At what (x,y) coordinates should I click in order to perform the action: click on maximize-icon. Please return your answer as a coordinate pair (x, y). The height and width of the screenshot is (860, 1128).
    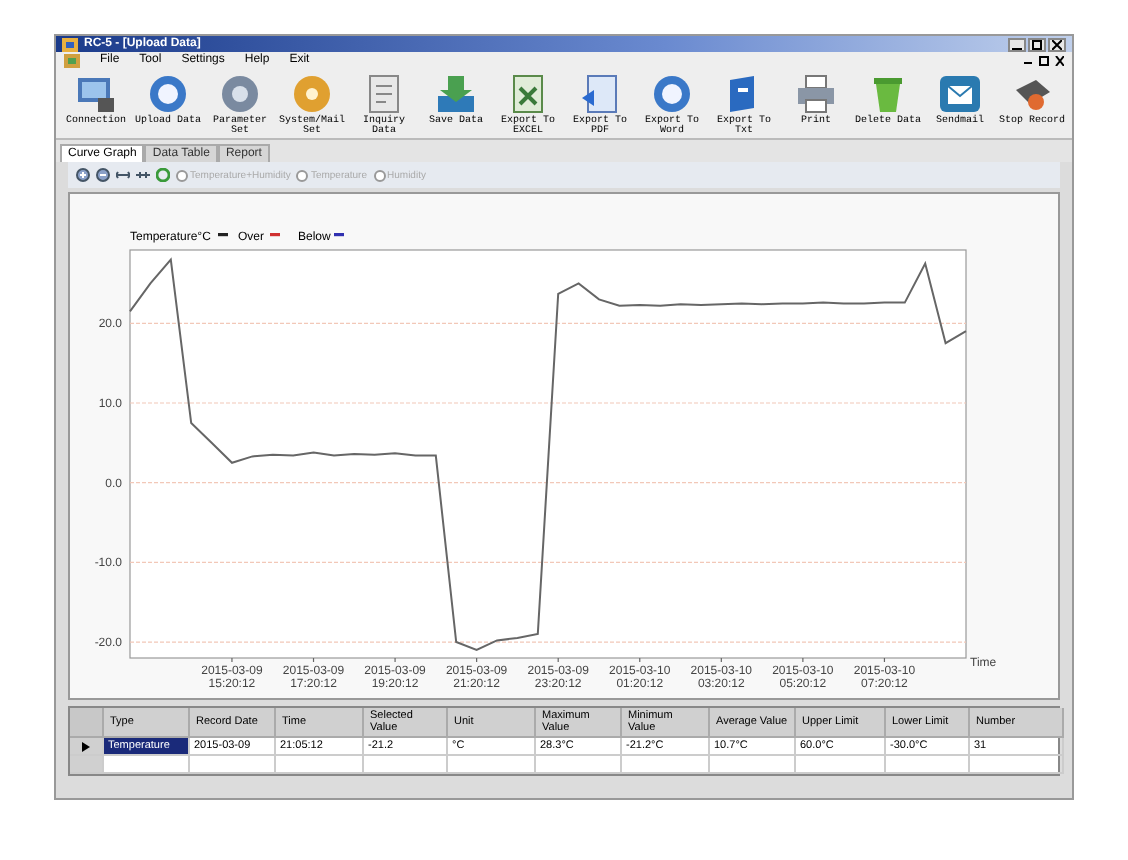
    Looking at the image, I should click on (1037, 44).